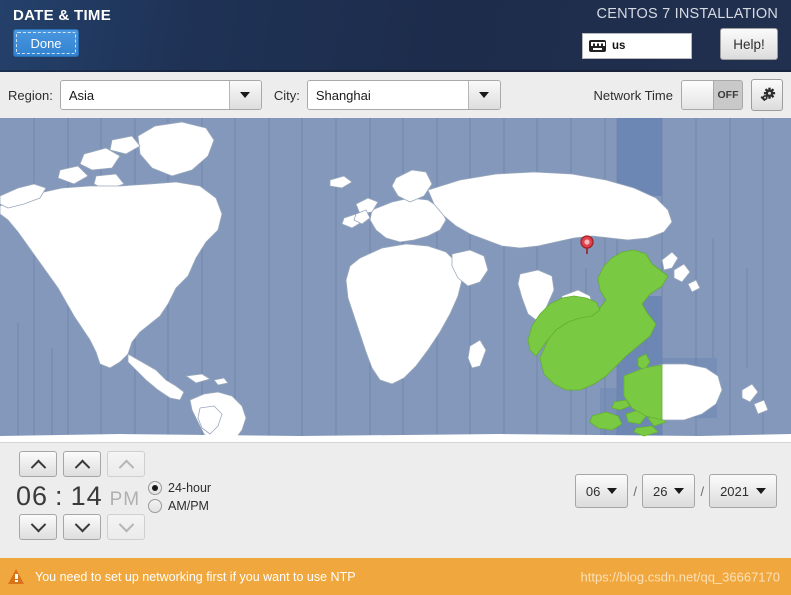  What do you see at coordinates (601, 491) in the screenshot?
I see `month-dropdown: 06` at bounding box center [601, 491].